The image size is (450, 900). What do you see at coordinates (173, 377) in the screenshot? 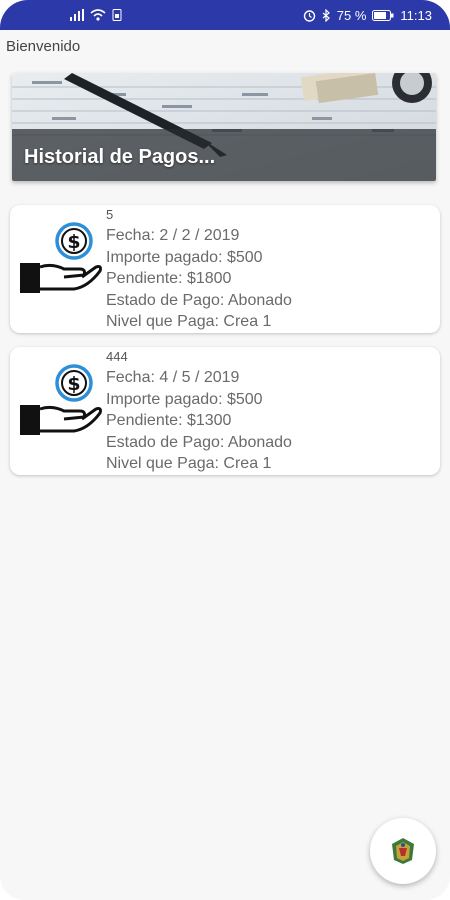
I see `payment-date: Fecha: 4 / 5 / 2019` at bounding box center [173, 377].